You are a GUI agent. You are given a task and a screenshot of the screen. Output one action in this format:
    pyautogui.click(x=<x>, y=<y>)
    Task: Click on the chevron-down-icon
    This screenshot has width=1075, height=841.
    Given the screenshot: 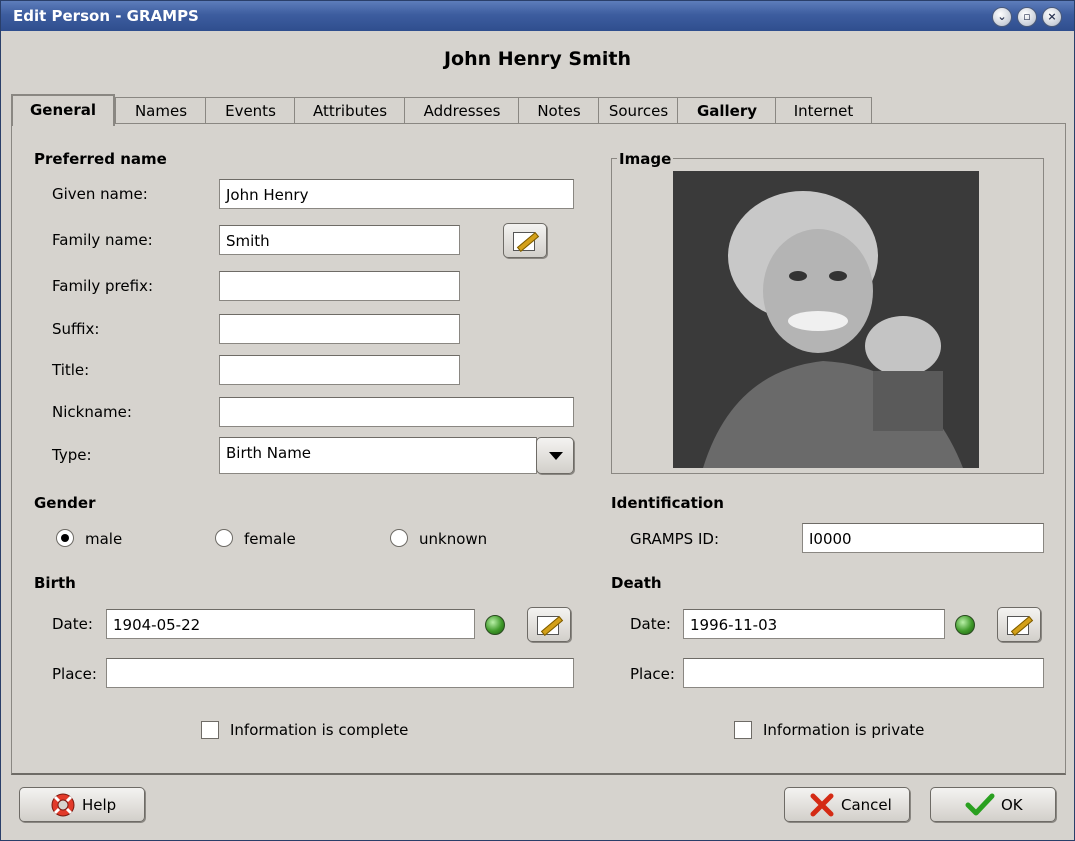 What is the action you would take?
    pyautogui.click(x=556, y=456)
    